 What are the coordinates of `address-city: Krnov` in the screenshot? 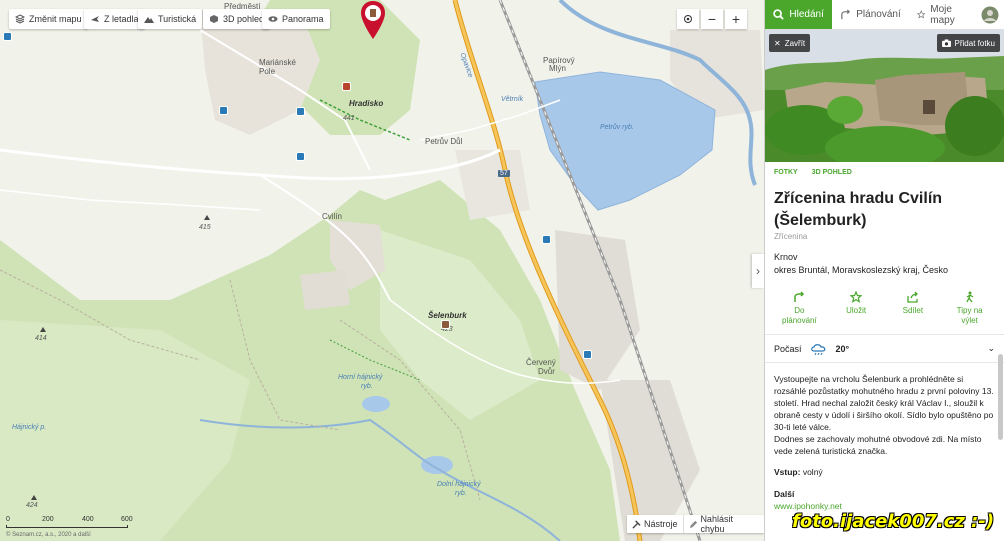 It's located at (786, 257).